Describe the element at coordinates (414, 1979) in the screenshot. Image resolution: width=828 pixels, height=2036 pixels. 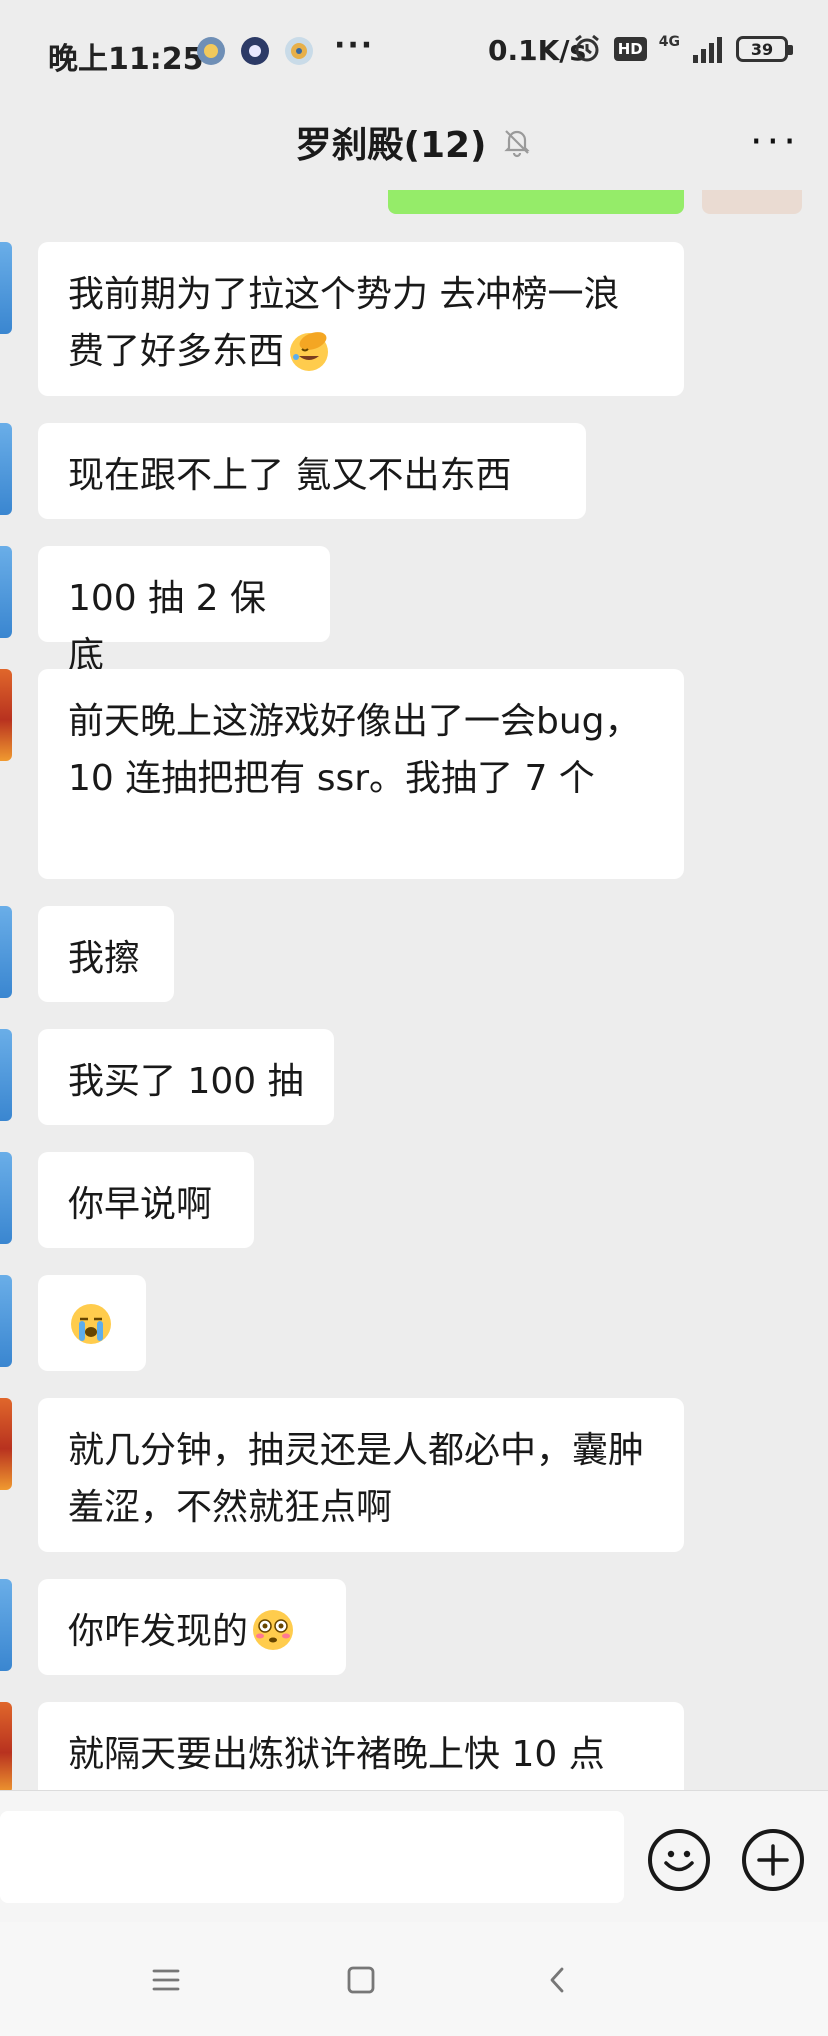
I see `system-nav-bar` at that location.